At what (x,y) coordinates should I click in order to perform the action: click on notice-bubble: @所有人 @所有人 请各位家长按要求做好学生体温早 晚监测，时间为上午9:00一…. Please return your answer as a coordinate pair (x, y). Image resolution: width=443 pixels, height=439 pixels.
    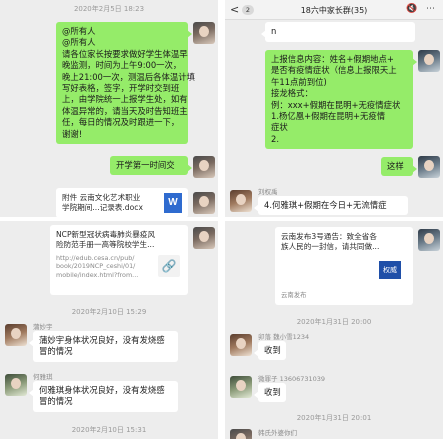
    Looking at the image, I should click on (126, 83).